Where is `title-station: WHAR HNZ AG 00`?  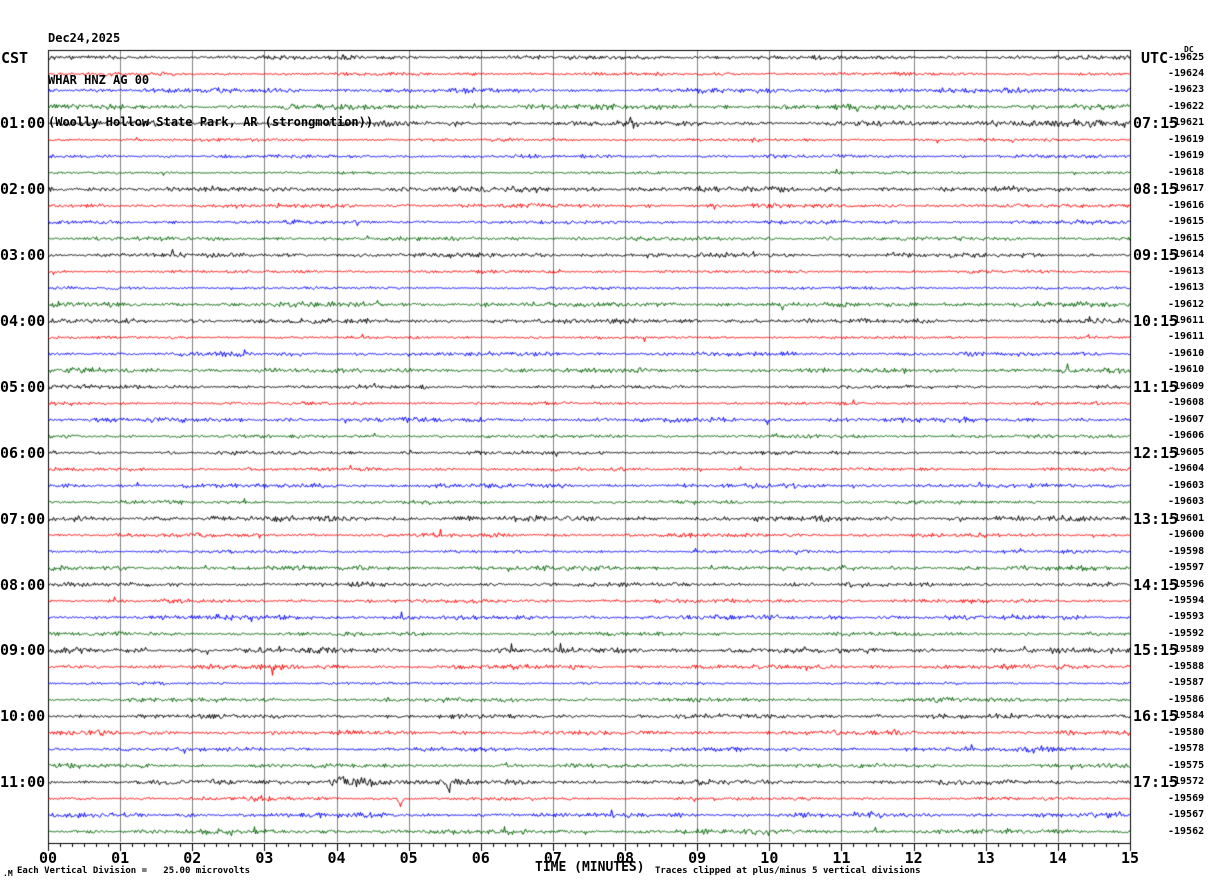 title-station: WHAR HNZ AG 00 is located at coordinates (99, 80).